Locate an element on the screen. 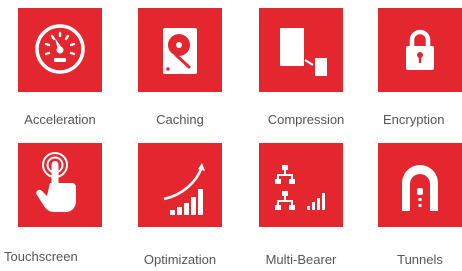 The image size is (462, 271). compression-tile is located at coordinates (301, 50).